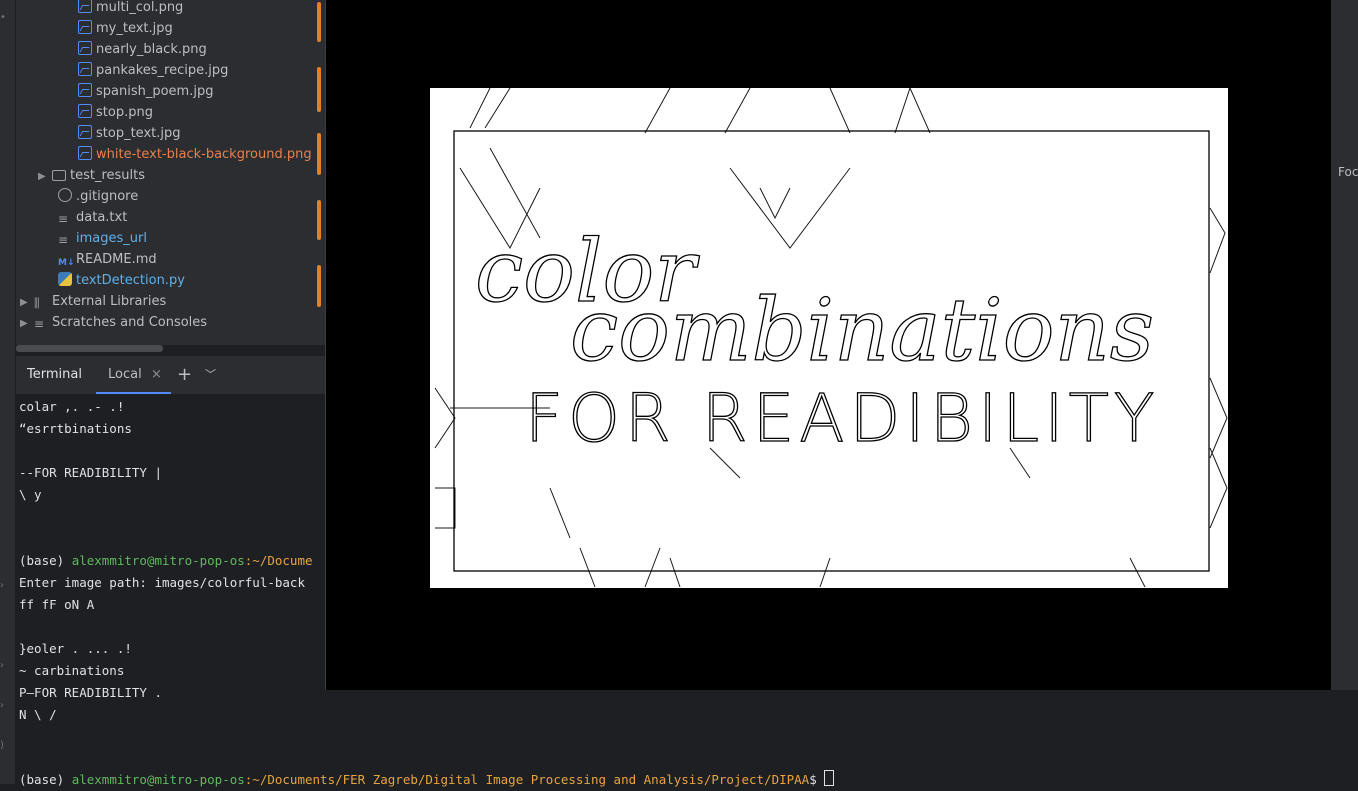 The height and width of the screenshot is (791, 1358). Describe the element at coordinates (1344, 345) in the screenshot. I see `right-tool-panel: Foc` at that location.